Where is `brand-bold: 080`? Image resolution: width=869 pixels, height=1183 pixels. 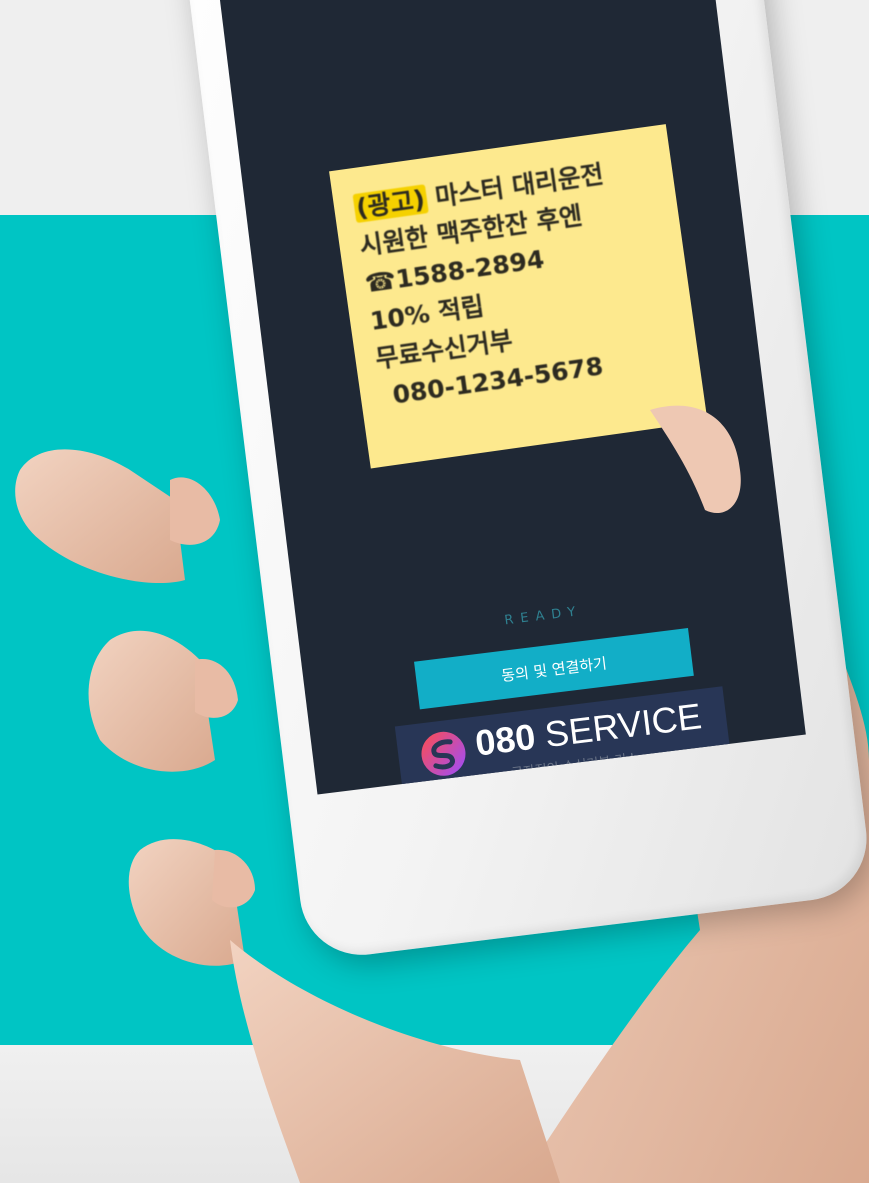 brand-bold: 080 is located at coordinates (505, 739).